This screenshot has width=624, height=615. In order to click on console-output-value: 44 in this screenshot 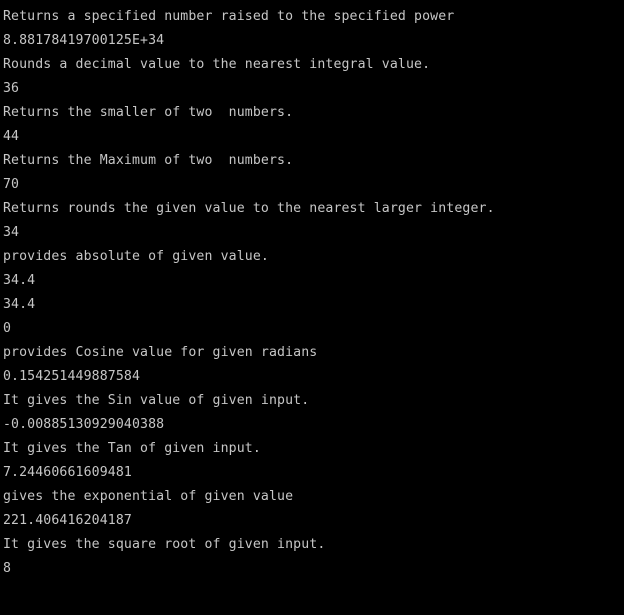, I will do `click(11, 136)`.